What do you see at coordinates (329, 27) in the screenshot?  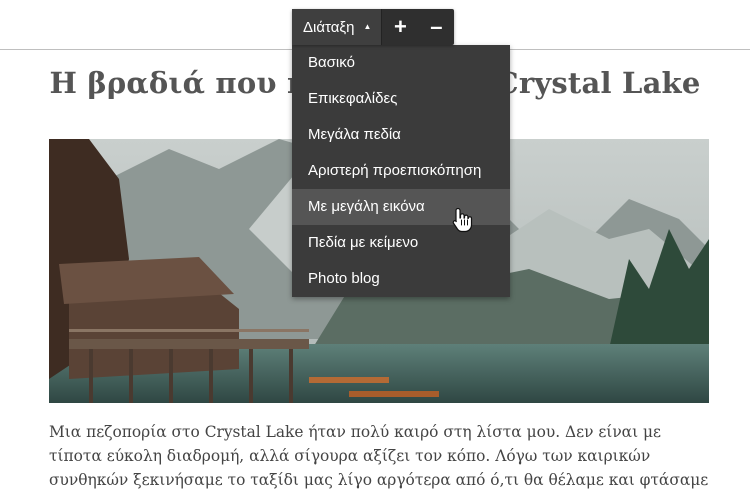 I see `layout-dropdown-label: Διάταξη` at bounding box center [329, 27].